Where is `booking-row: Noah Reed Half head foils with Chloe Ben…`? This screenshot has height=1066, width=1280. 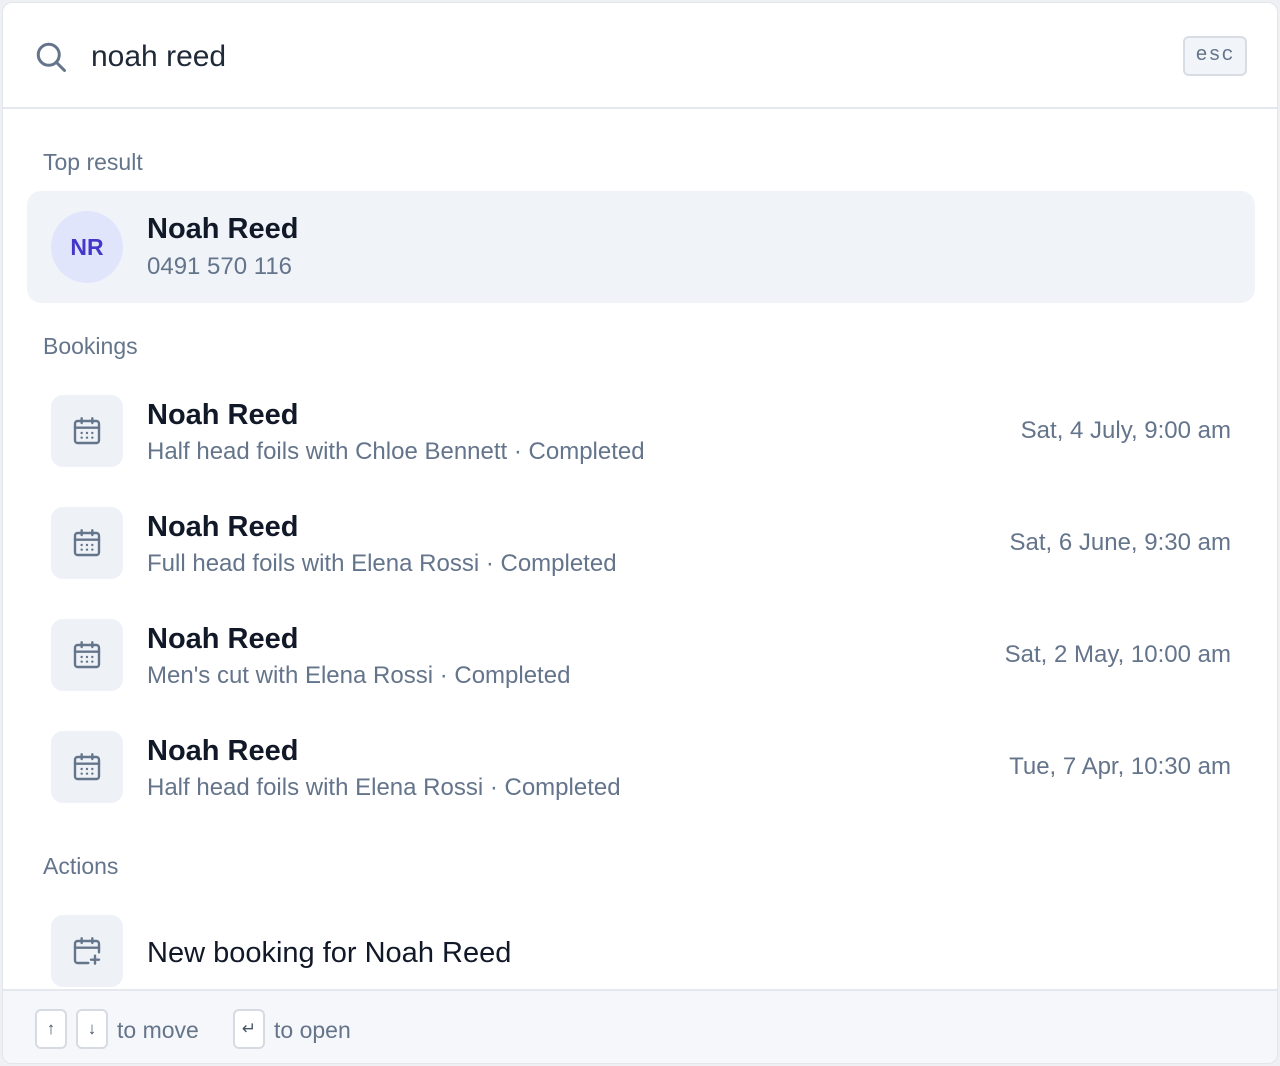 booking-row: Noah Reed Half head foils with Chloe Ben… is located at coordinates (641, 431).